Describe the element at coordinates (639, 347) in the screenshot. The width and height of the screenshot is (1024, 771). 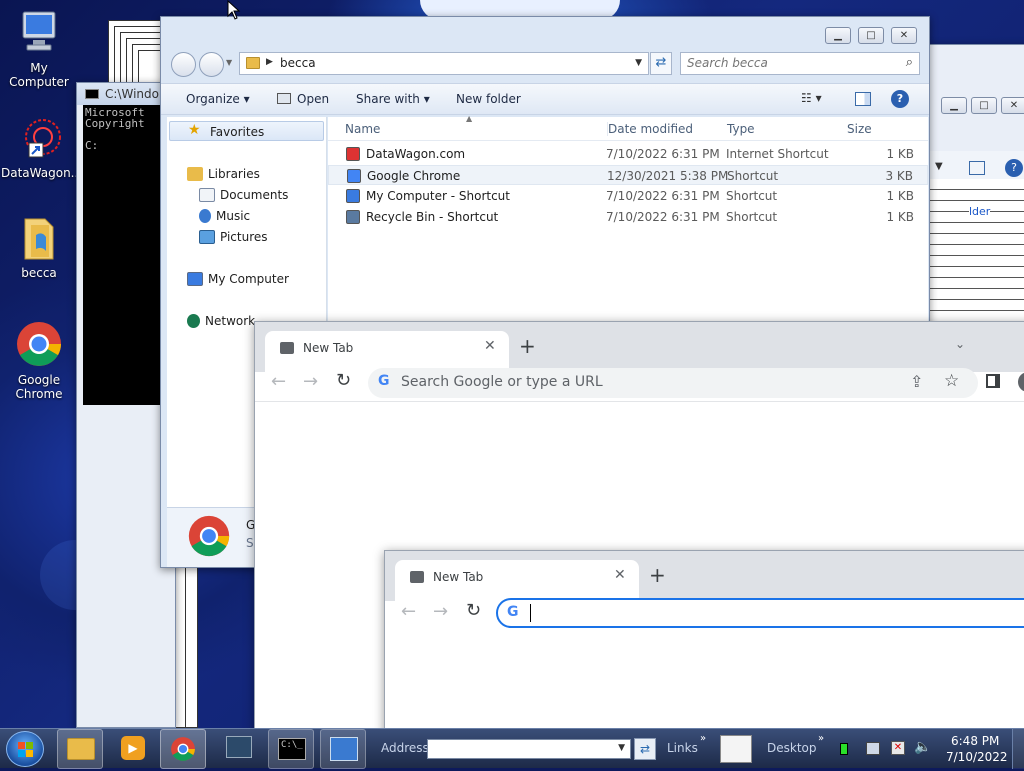
I see `tab-strip: New Tab ✕ + ⌄` at that location.